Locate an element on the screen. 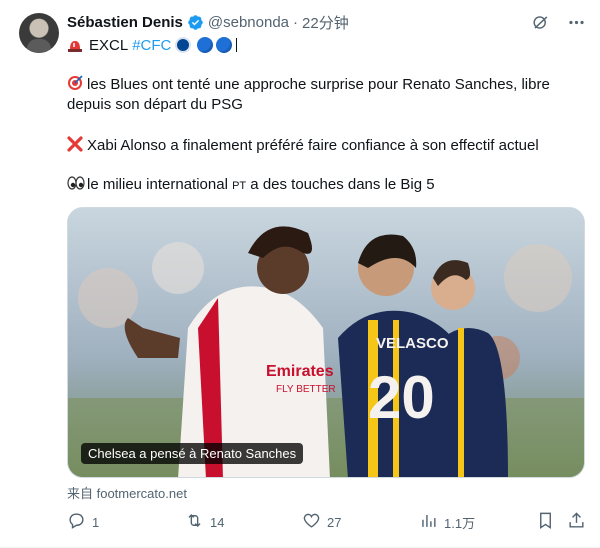 The image size is (600, 548). action-bar: 1 14 27 1.1万 is located at coordinates (327, 522).